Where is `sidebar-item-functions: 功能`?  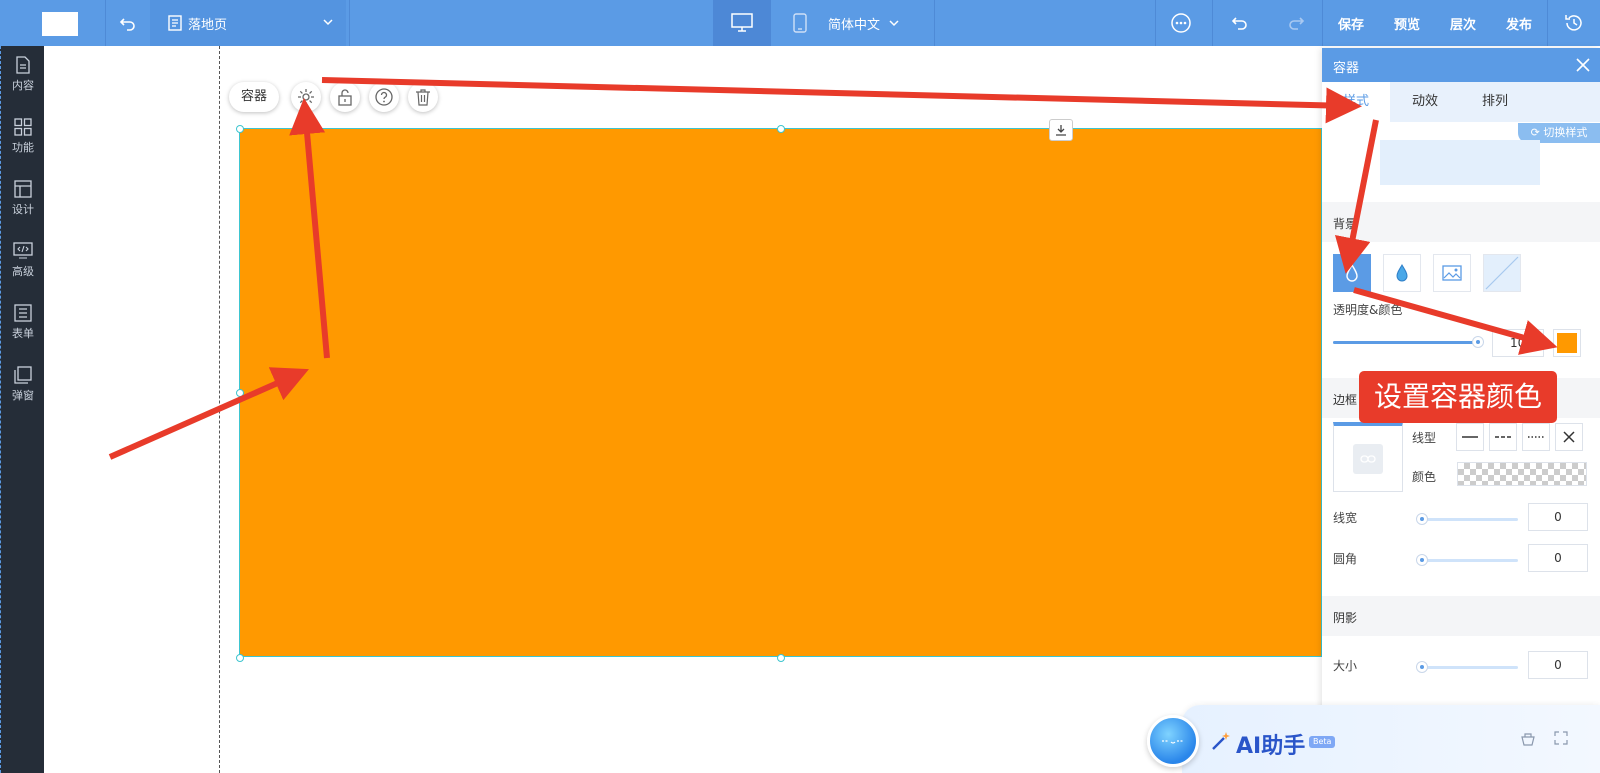 sidebar-item-functions: 功能 is located at coordinates (23, 143).